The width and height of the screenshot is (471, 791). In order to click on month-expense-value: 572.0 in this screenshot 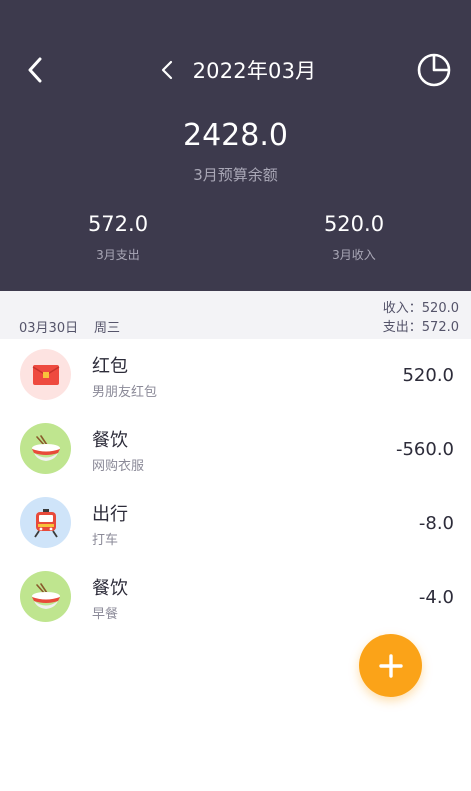, I will do `click(118, 224)`.